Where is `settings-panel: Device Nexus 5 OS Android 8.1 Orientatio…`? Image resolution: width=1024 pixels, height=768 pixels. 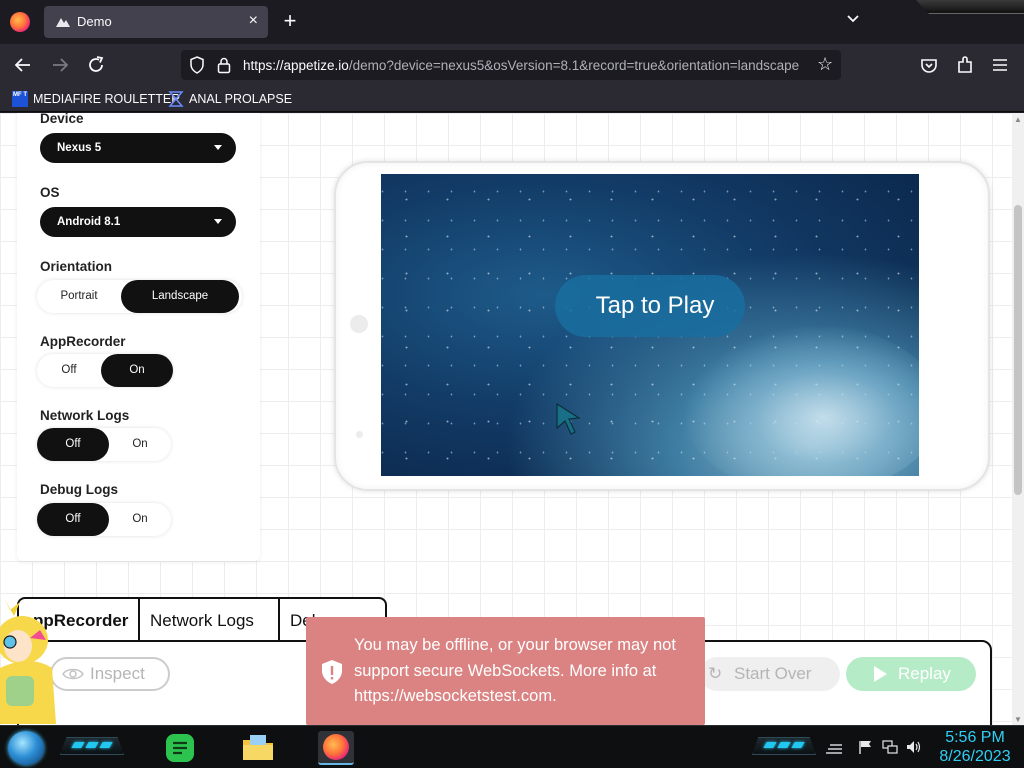 settings-panel: Device Nexus 5 OS Android 8.1 Orientatio… is located at coordinates (138, 337).